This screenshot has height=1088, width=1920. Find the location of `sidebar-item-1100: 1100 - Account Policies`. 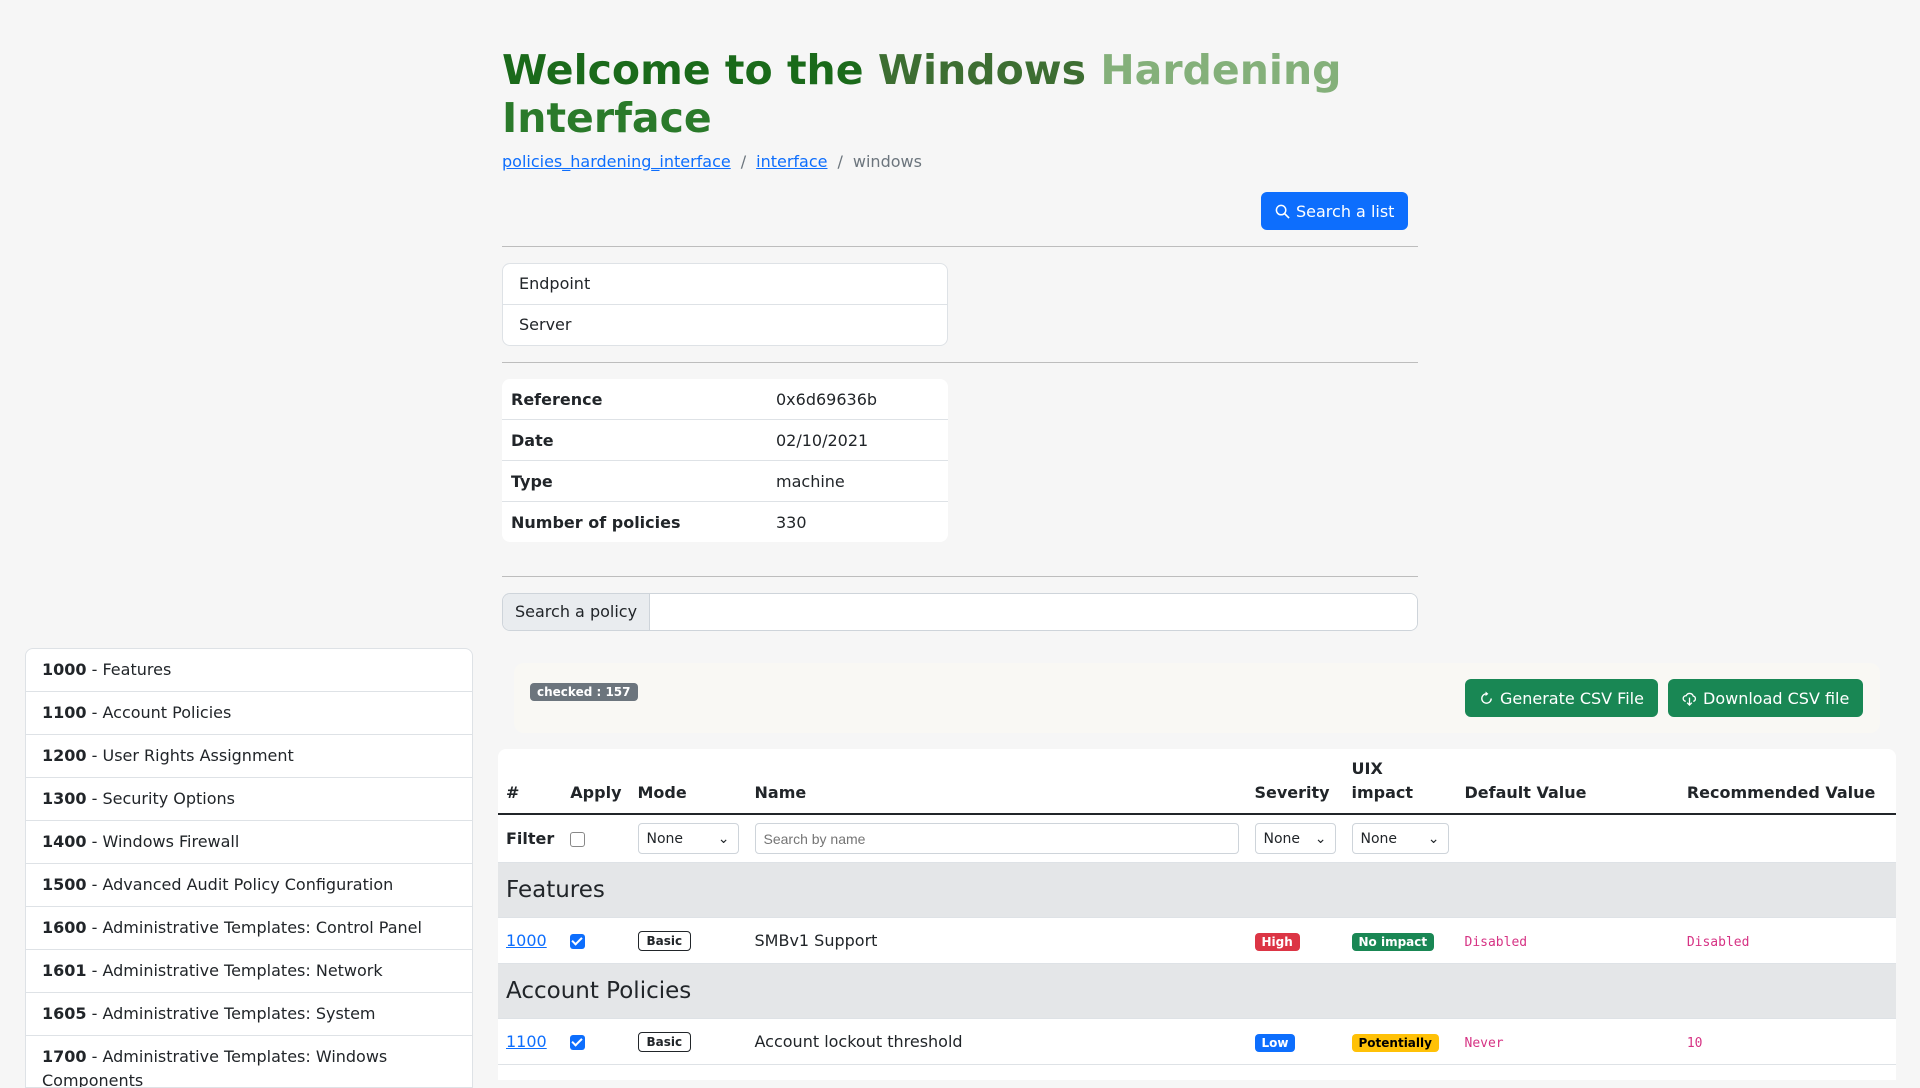

sidebar-item-1100: 1100 - Account Policies is located at coordinates (249, 713).